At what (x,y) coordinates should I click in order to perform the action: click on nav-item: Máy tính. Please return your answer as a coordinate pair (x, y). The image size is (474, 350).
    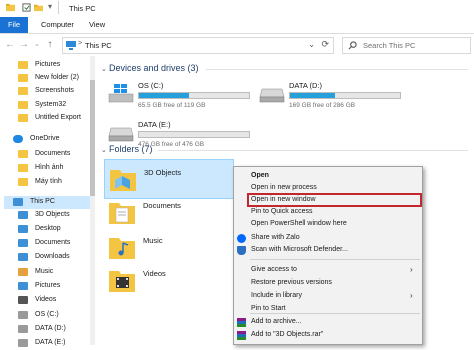
    Looking at the image, I should click on (49, 182).